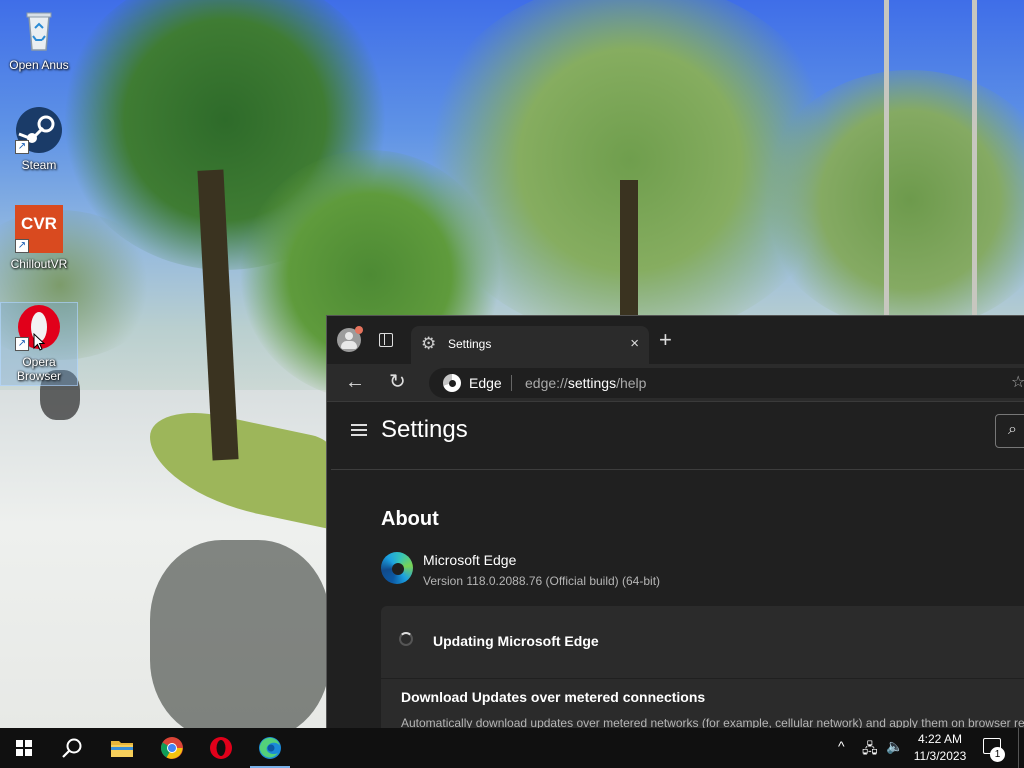  I want to click on chilloutvr-icon: CVR ↗, so click(39, 229).